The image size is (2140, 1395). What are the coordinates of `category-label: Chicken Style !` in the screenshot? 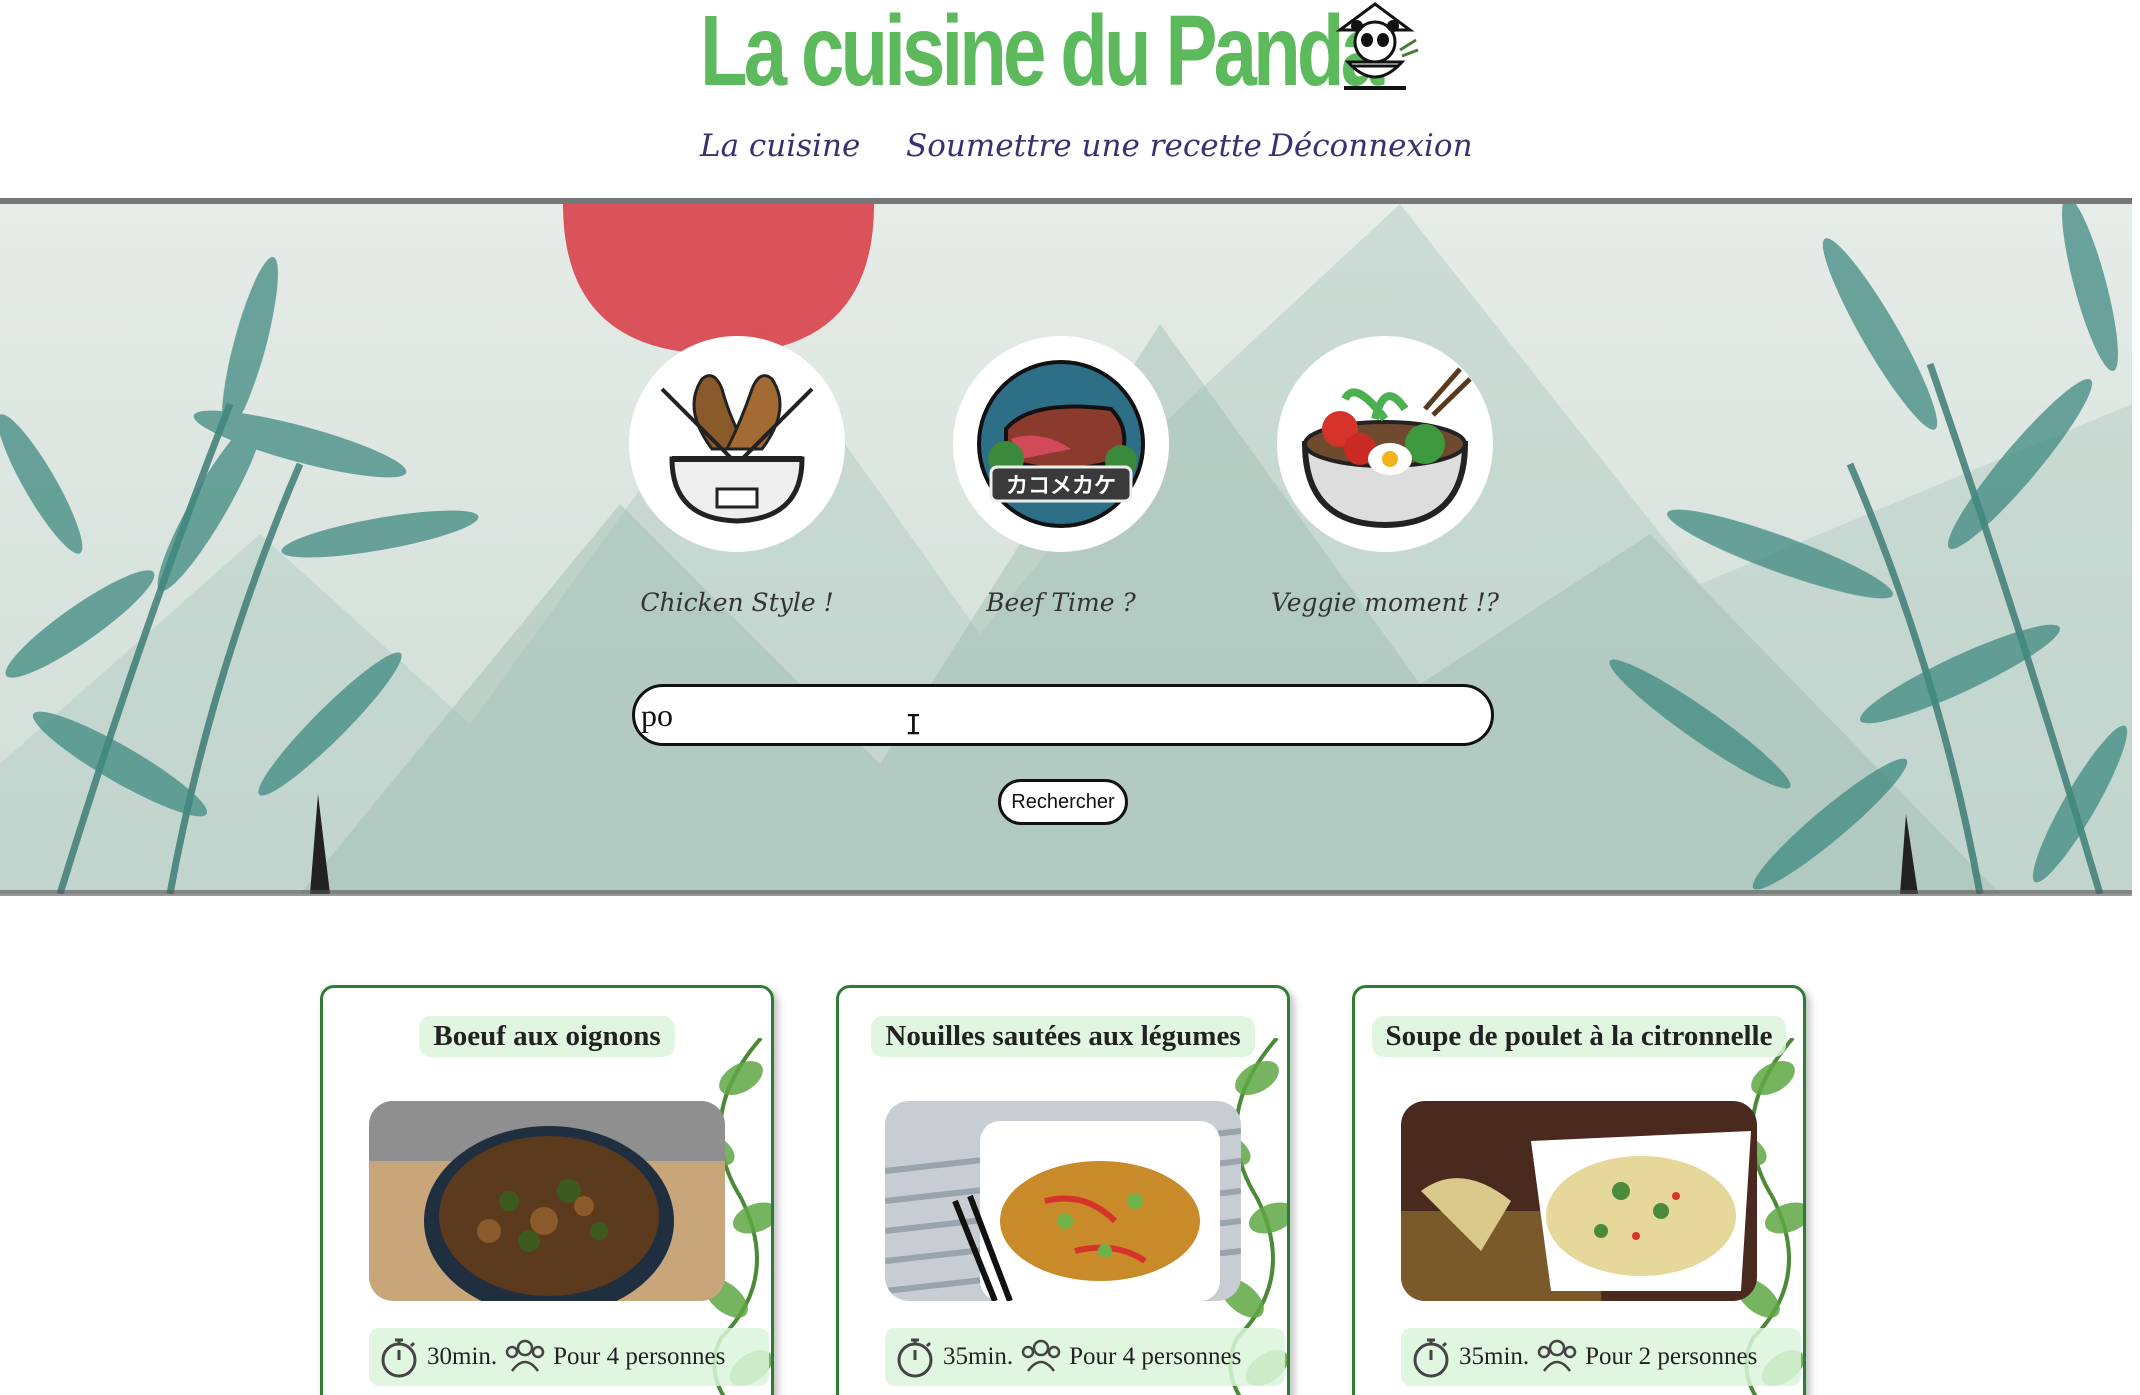 It's located at (737, 602).